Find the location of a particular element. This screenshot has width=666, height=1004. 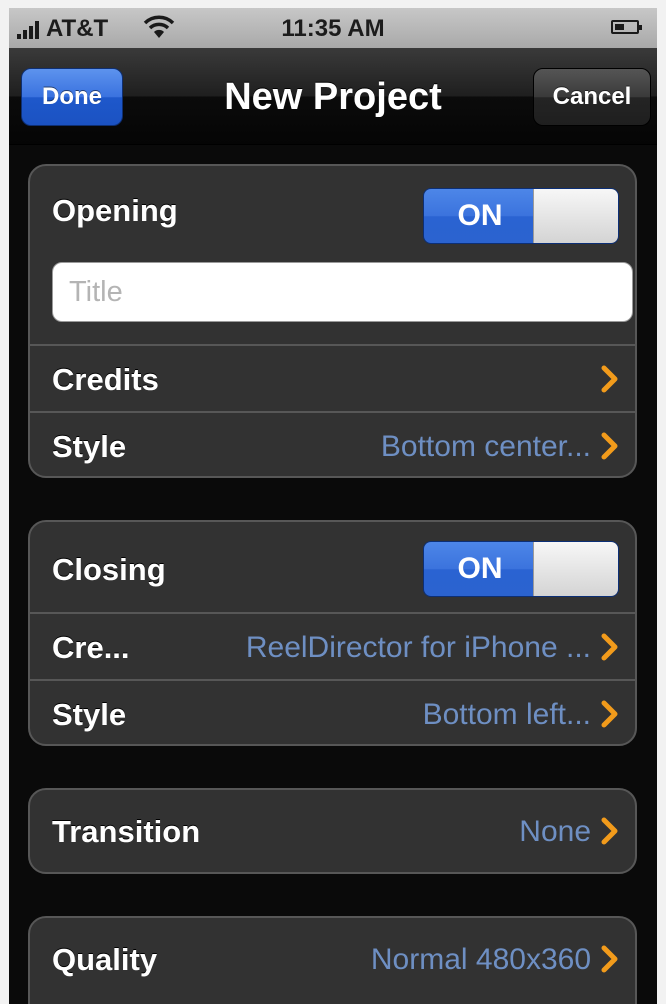

quality-label: Quality is located at coordinates (105, 959).